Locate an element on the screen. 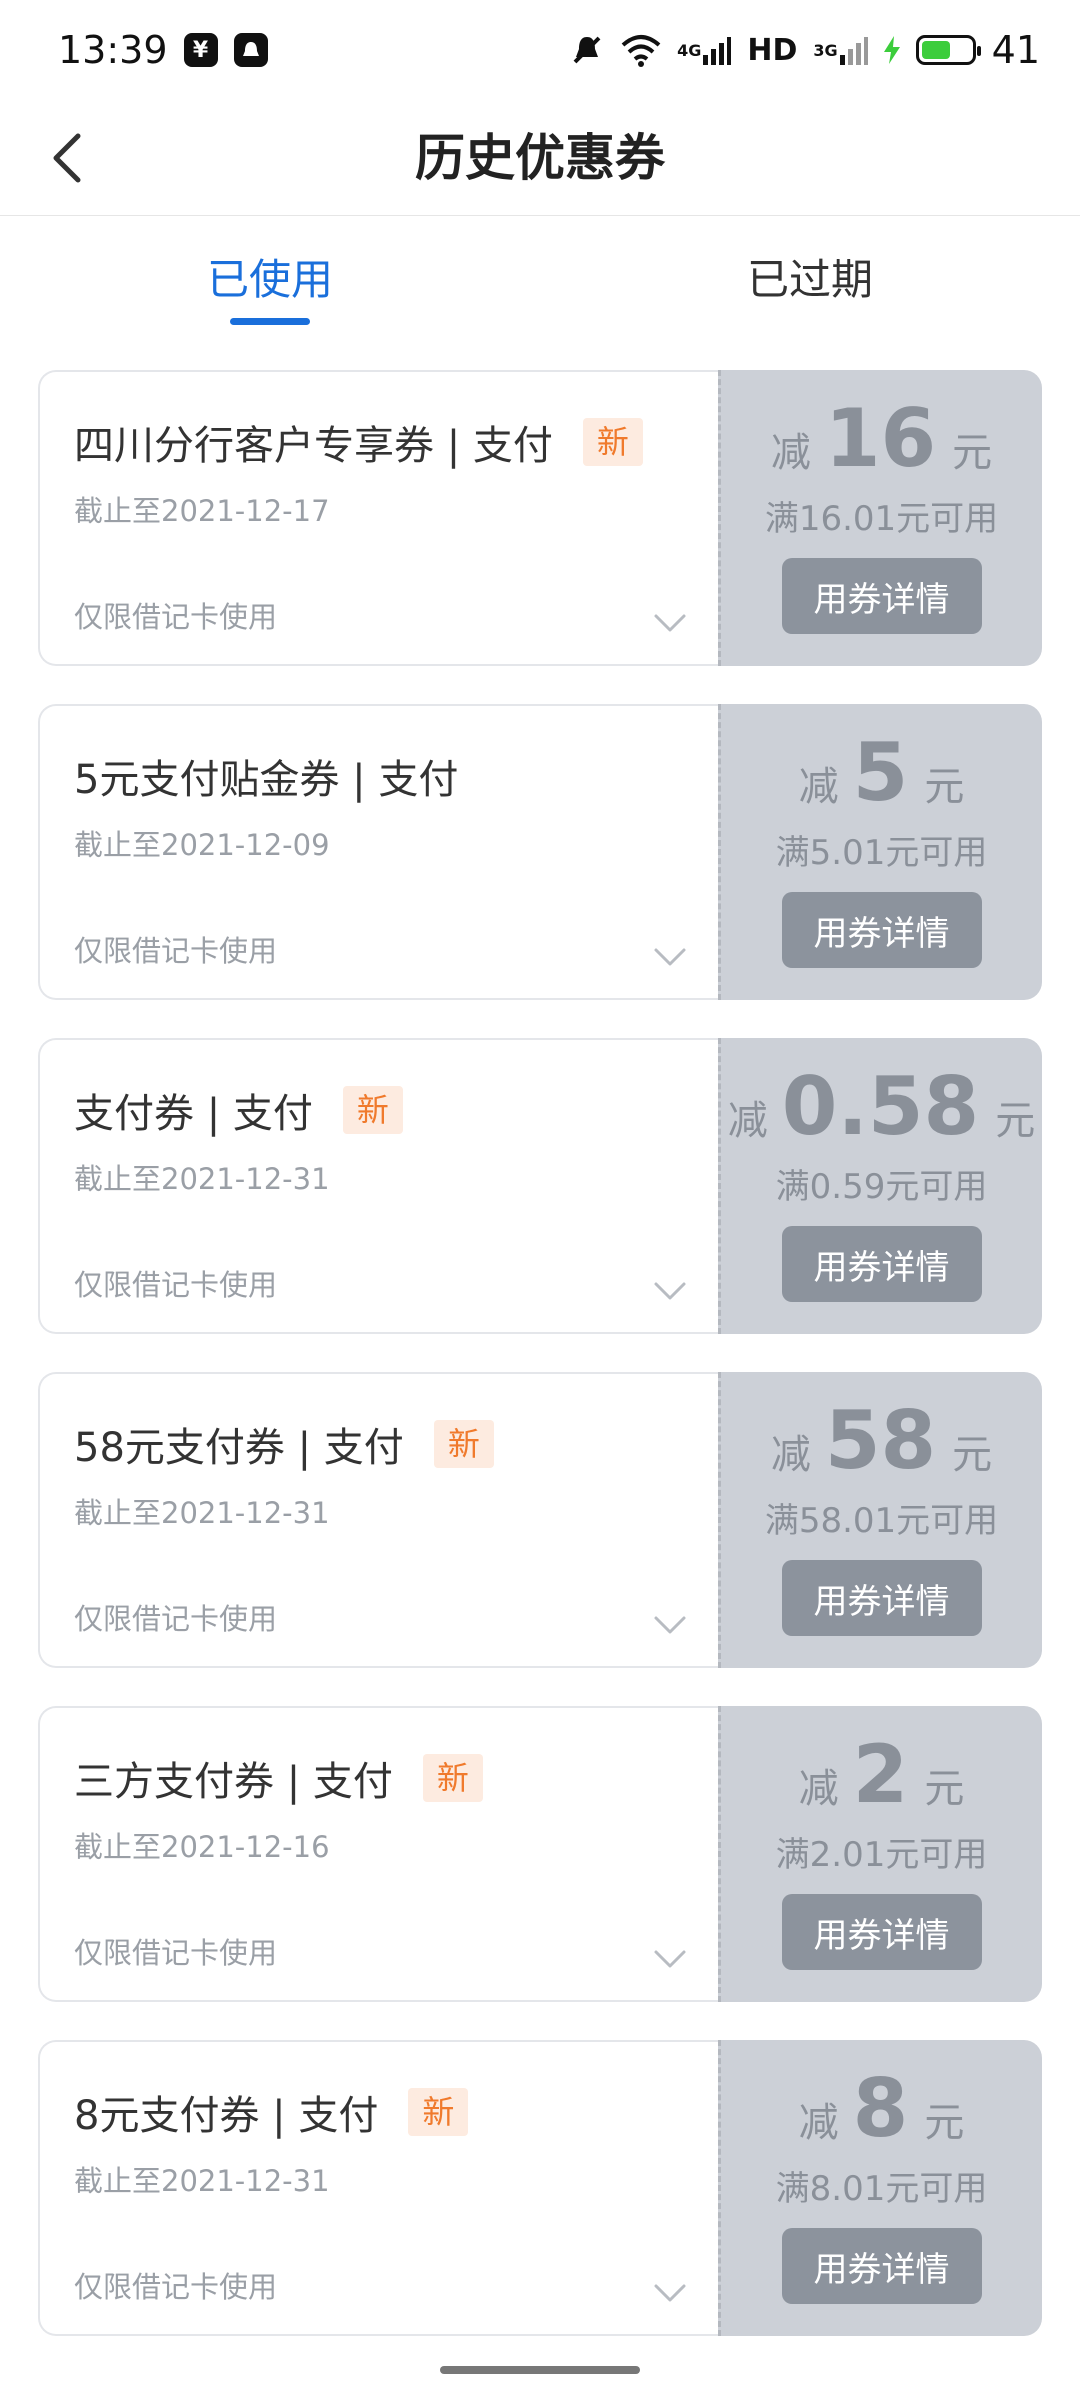 This screenshot has height=2400, width=1080. coupon-info: 三方支付券 | 支付 新 截止至2021-12-16 仅限借记卡使用 is located at coordinates (378, 1854).